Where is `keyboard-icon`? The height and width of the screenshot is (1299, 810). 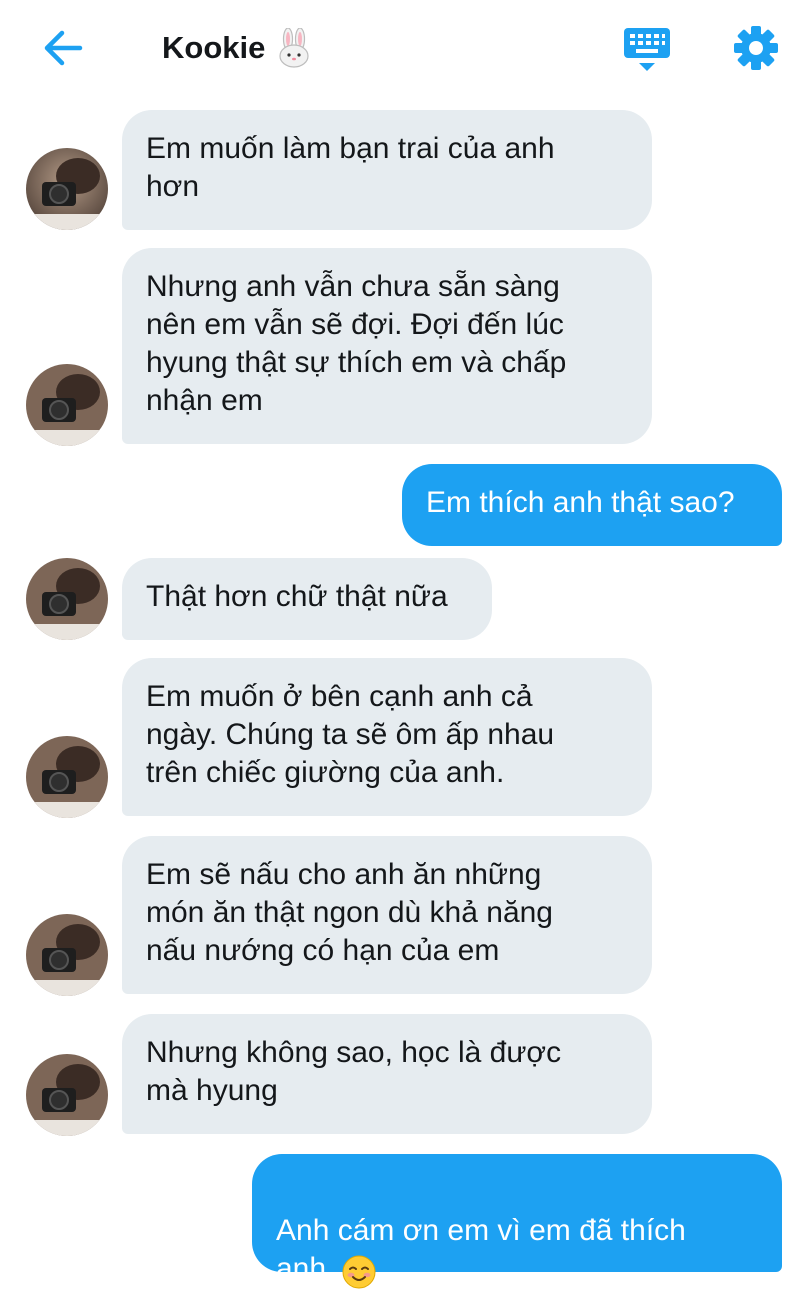 keyboard-icon is located at coordinates (647, 49).